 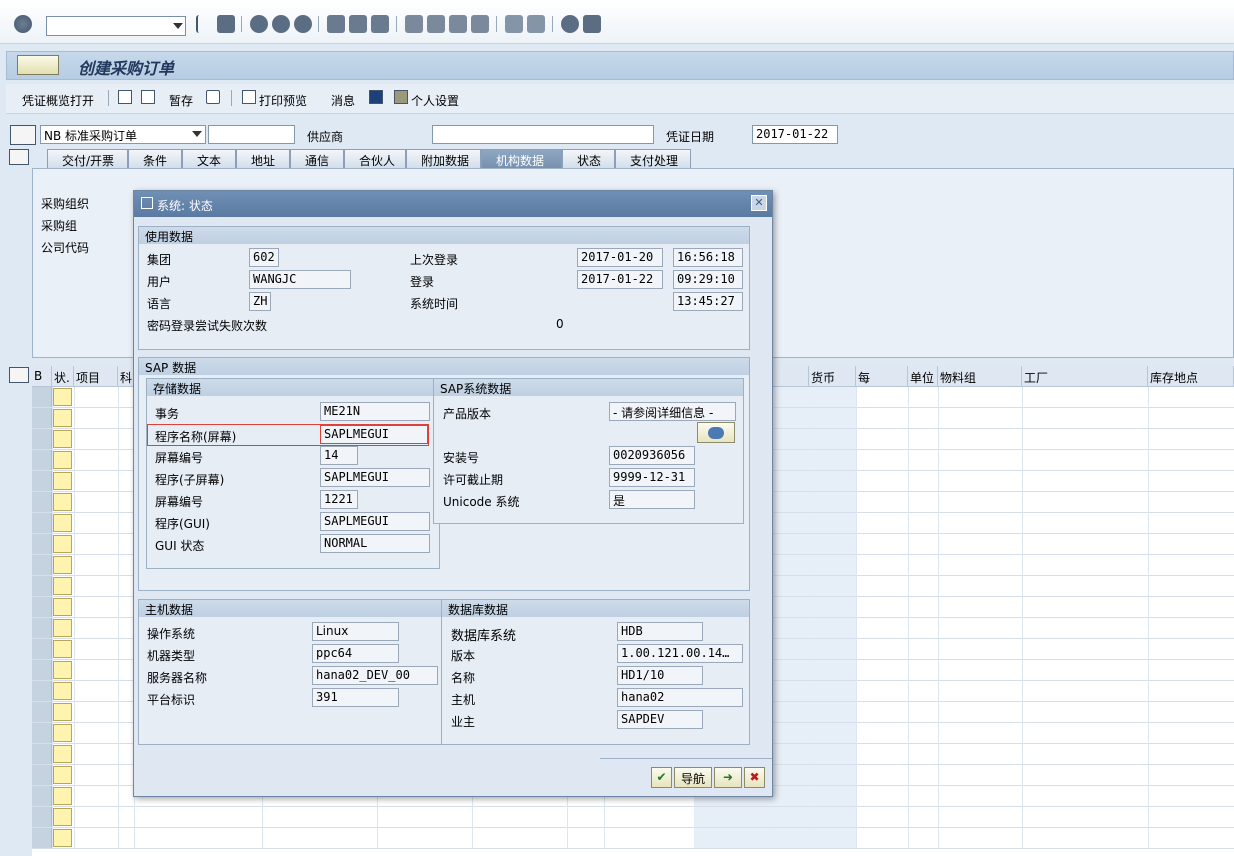 I want to click on doc-date-field: 2017-01-22, so click(x=795, y=134).